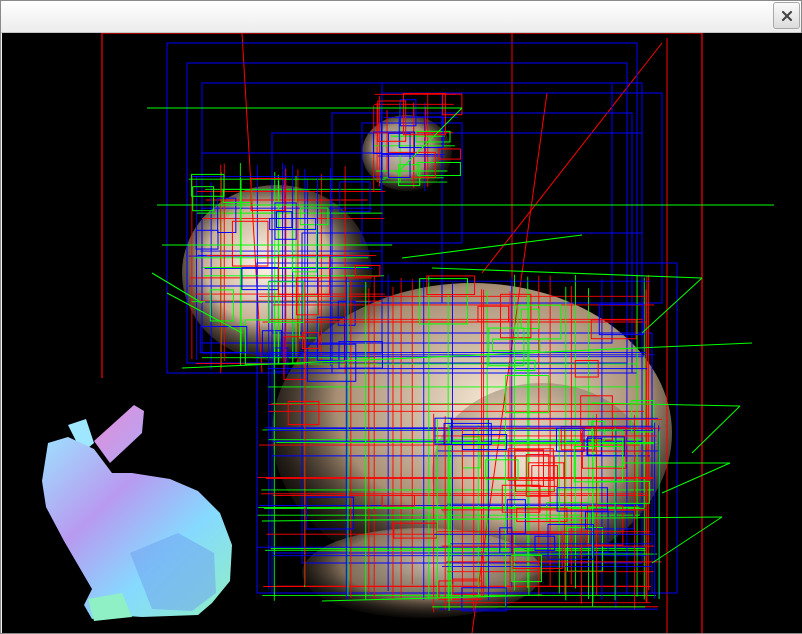  I want to click on close-button, so click(786, 15).